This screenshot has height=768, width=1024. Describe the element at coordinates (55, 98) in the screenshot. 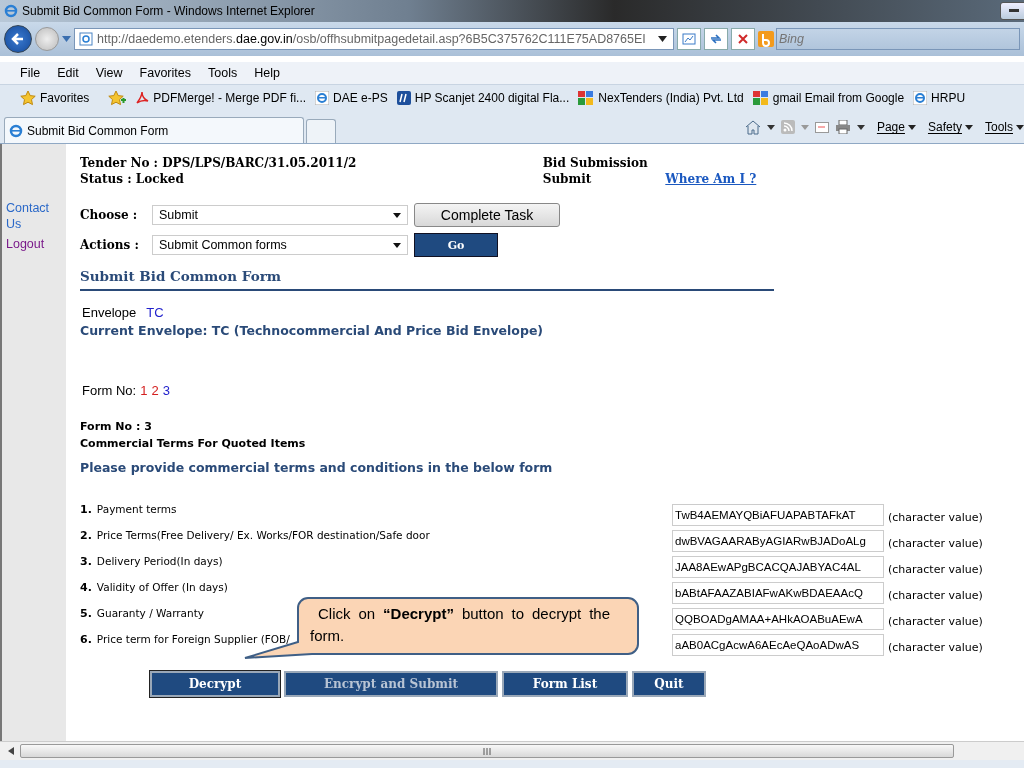

I see `favorites-button: Favorites` at that location.